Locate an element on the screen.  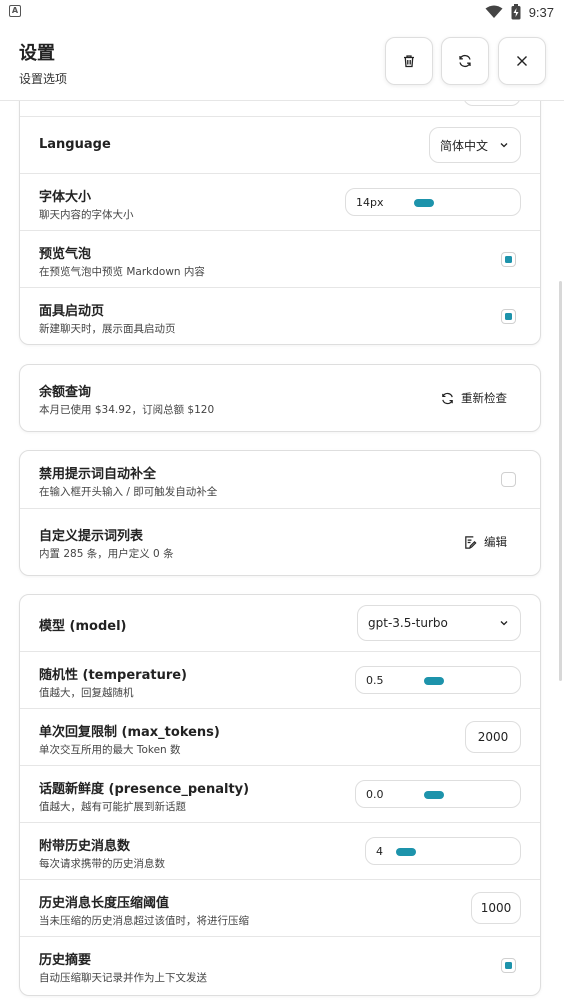
model-select: gpt-3.5-turbo is located at coordinates (439, 623).